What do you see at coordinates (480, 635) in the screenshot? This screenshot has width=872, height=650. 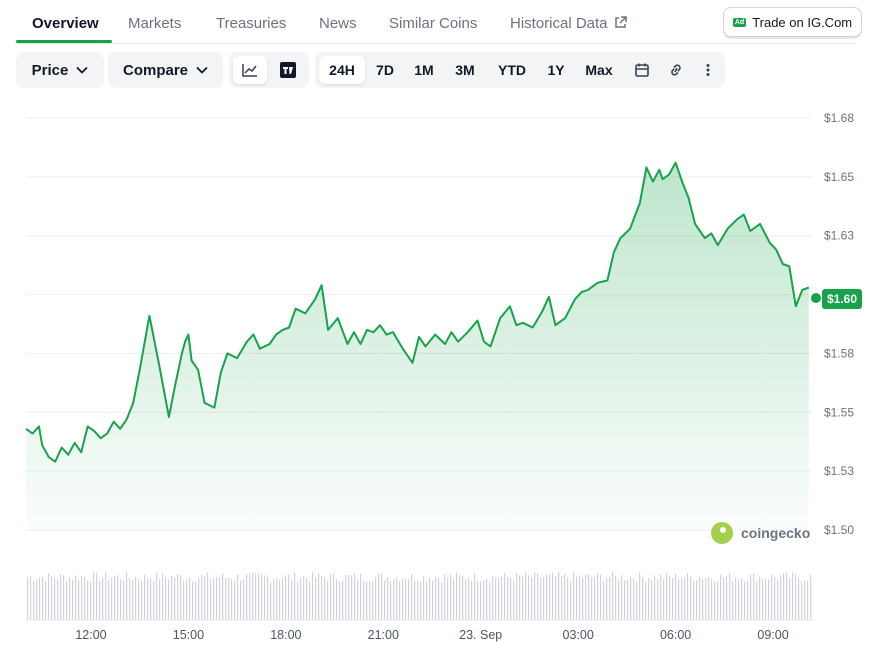 I see `x-tick-label: 23. Sep` at bounding box center [480, 635].